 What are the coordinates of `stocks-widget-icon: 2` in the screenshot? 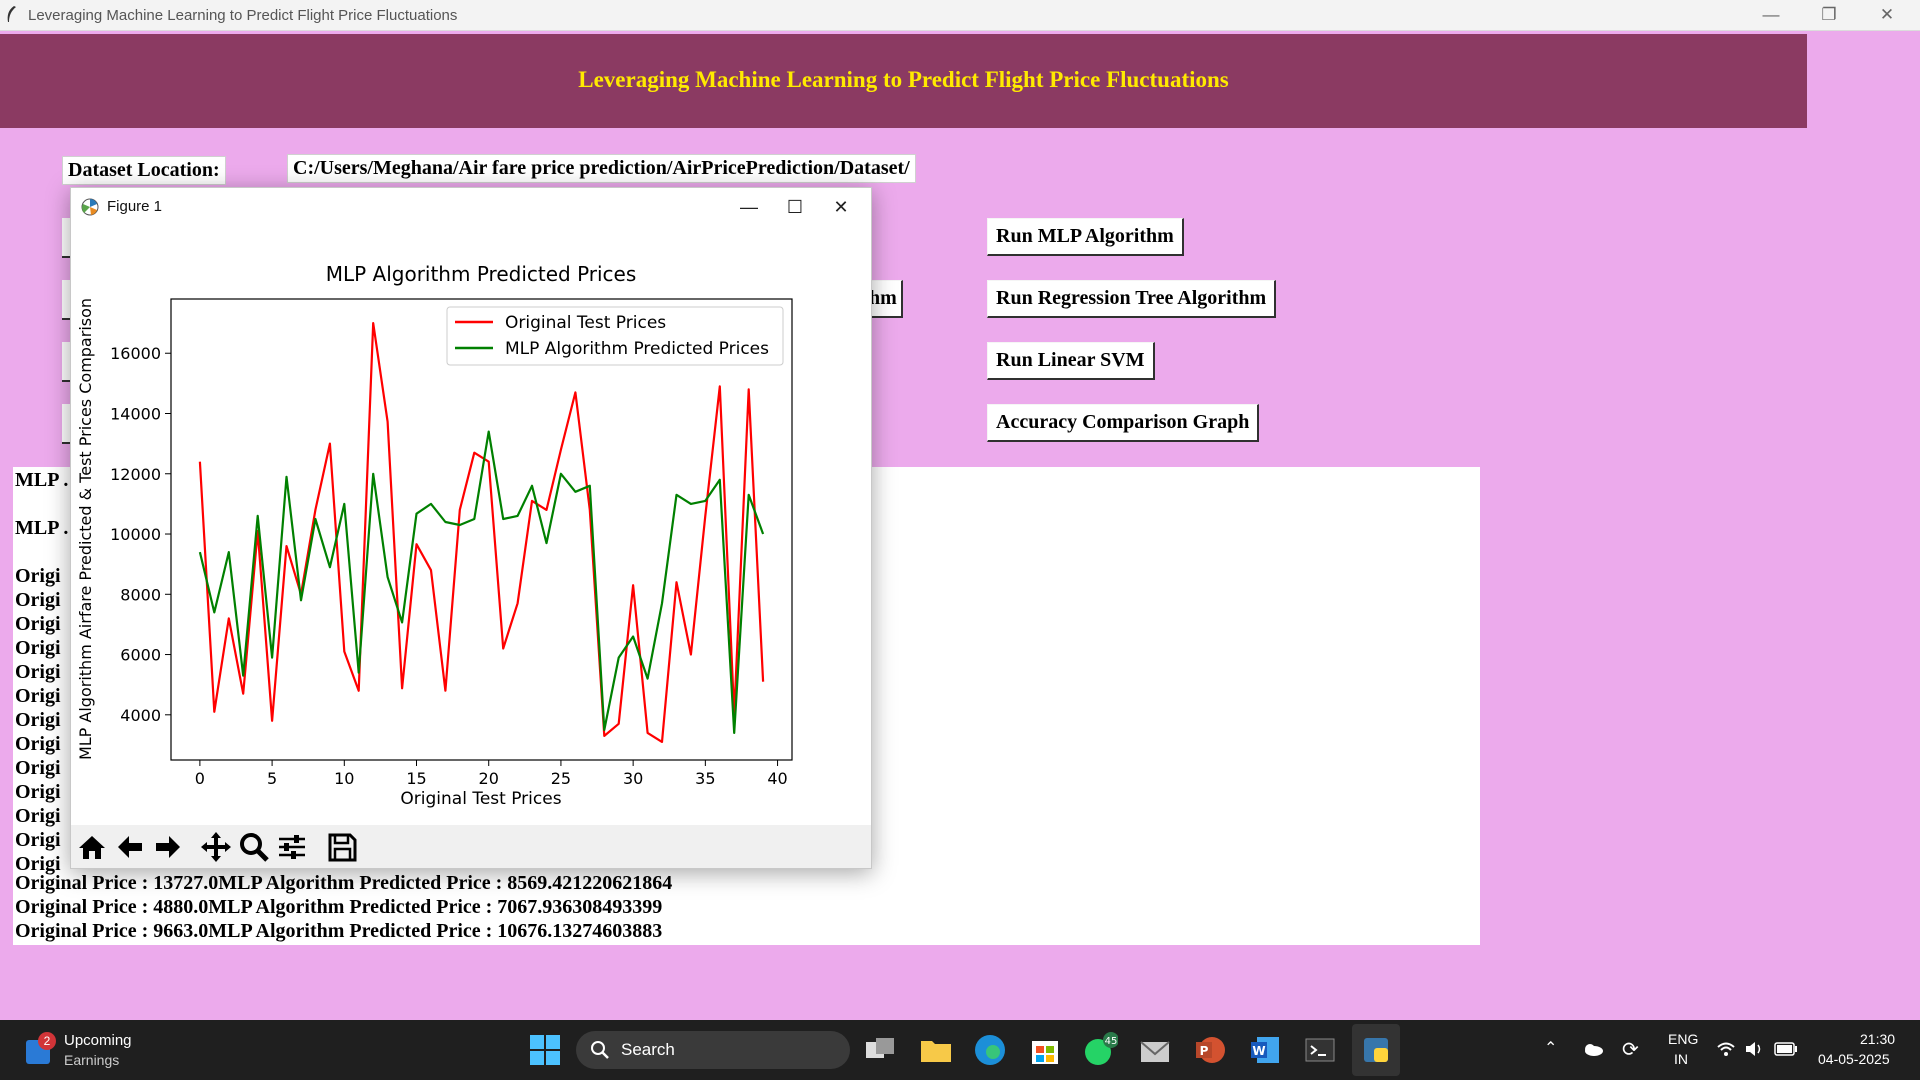 It's located at (41, 1048).